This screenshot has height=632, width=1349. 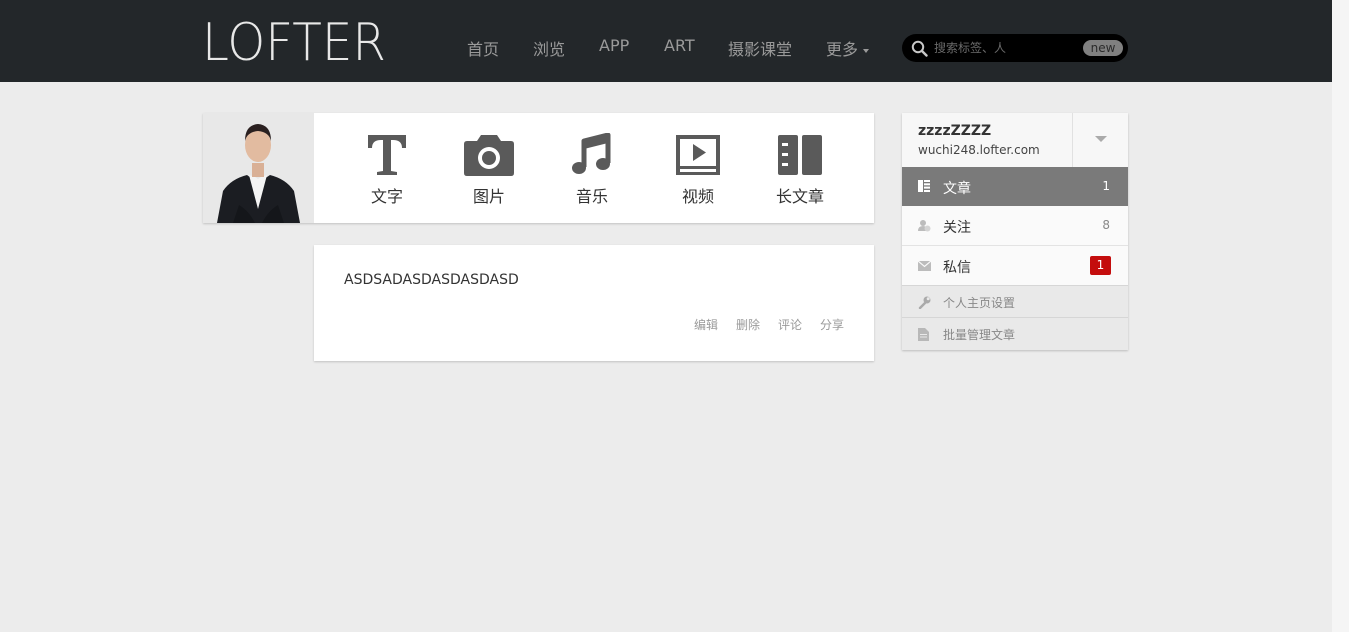 I want to click on delete-button: 删除, so click(x=748, y=324).